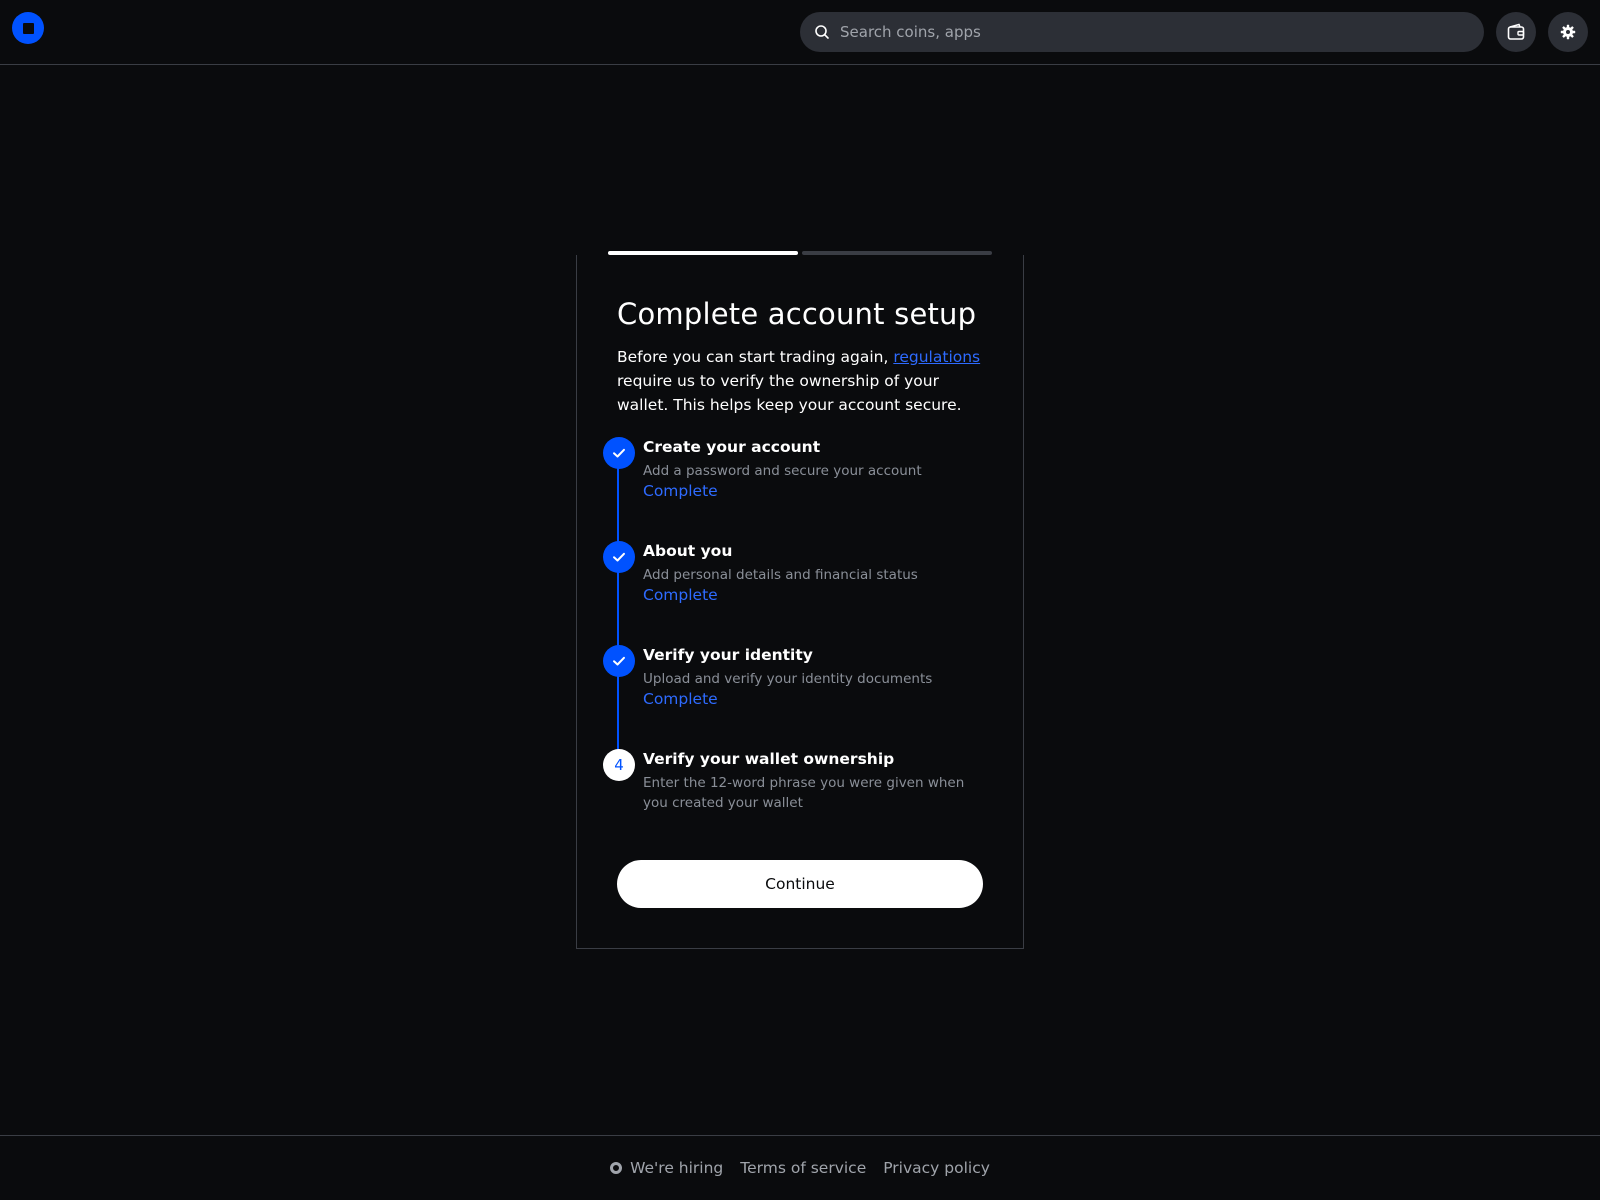 Image resolution: width=1600 pixels, height=1200 pixels. What do you see at coordinates (728, 655) in the screenshot?
I see `step-title: Verify your identity` at bounding box center [728, 655].